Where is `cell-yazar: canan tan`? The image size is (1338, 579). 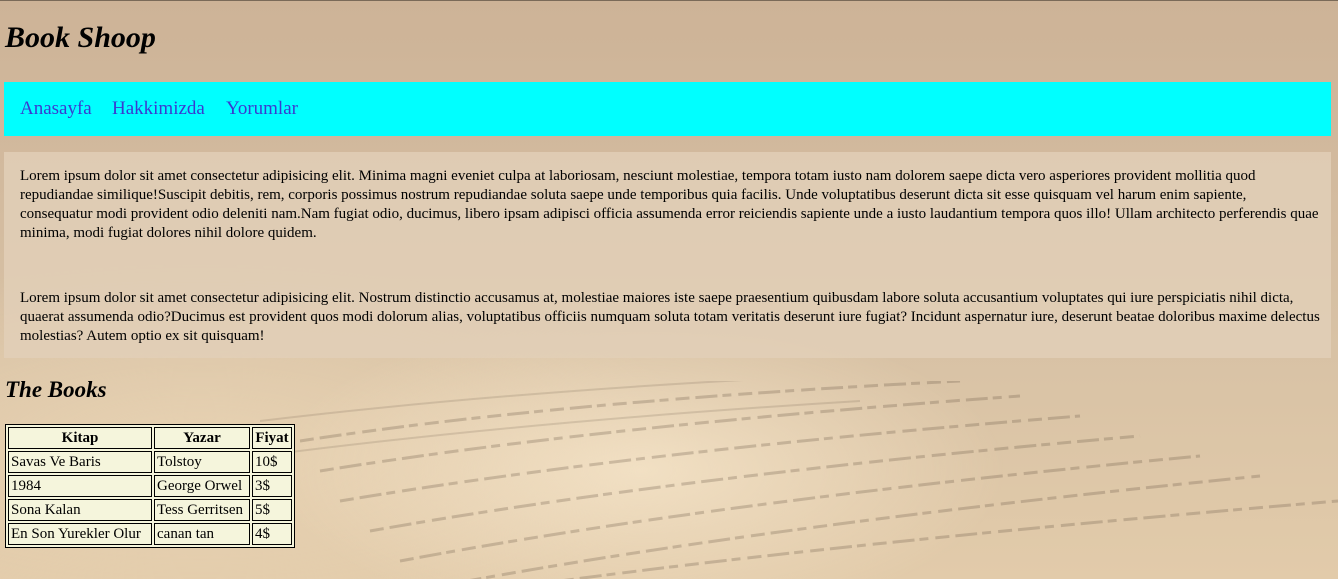
cell-yazar: canan tan is located at coordinates (202, 534).